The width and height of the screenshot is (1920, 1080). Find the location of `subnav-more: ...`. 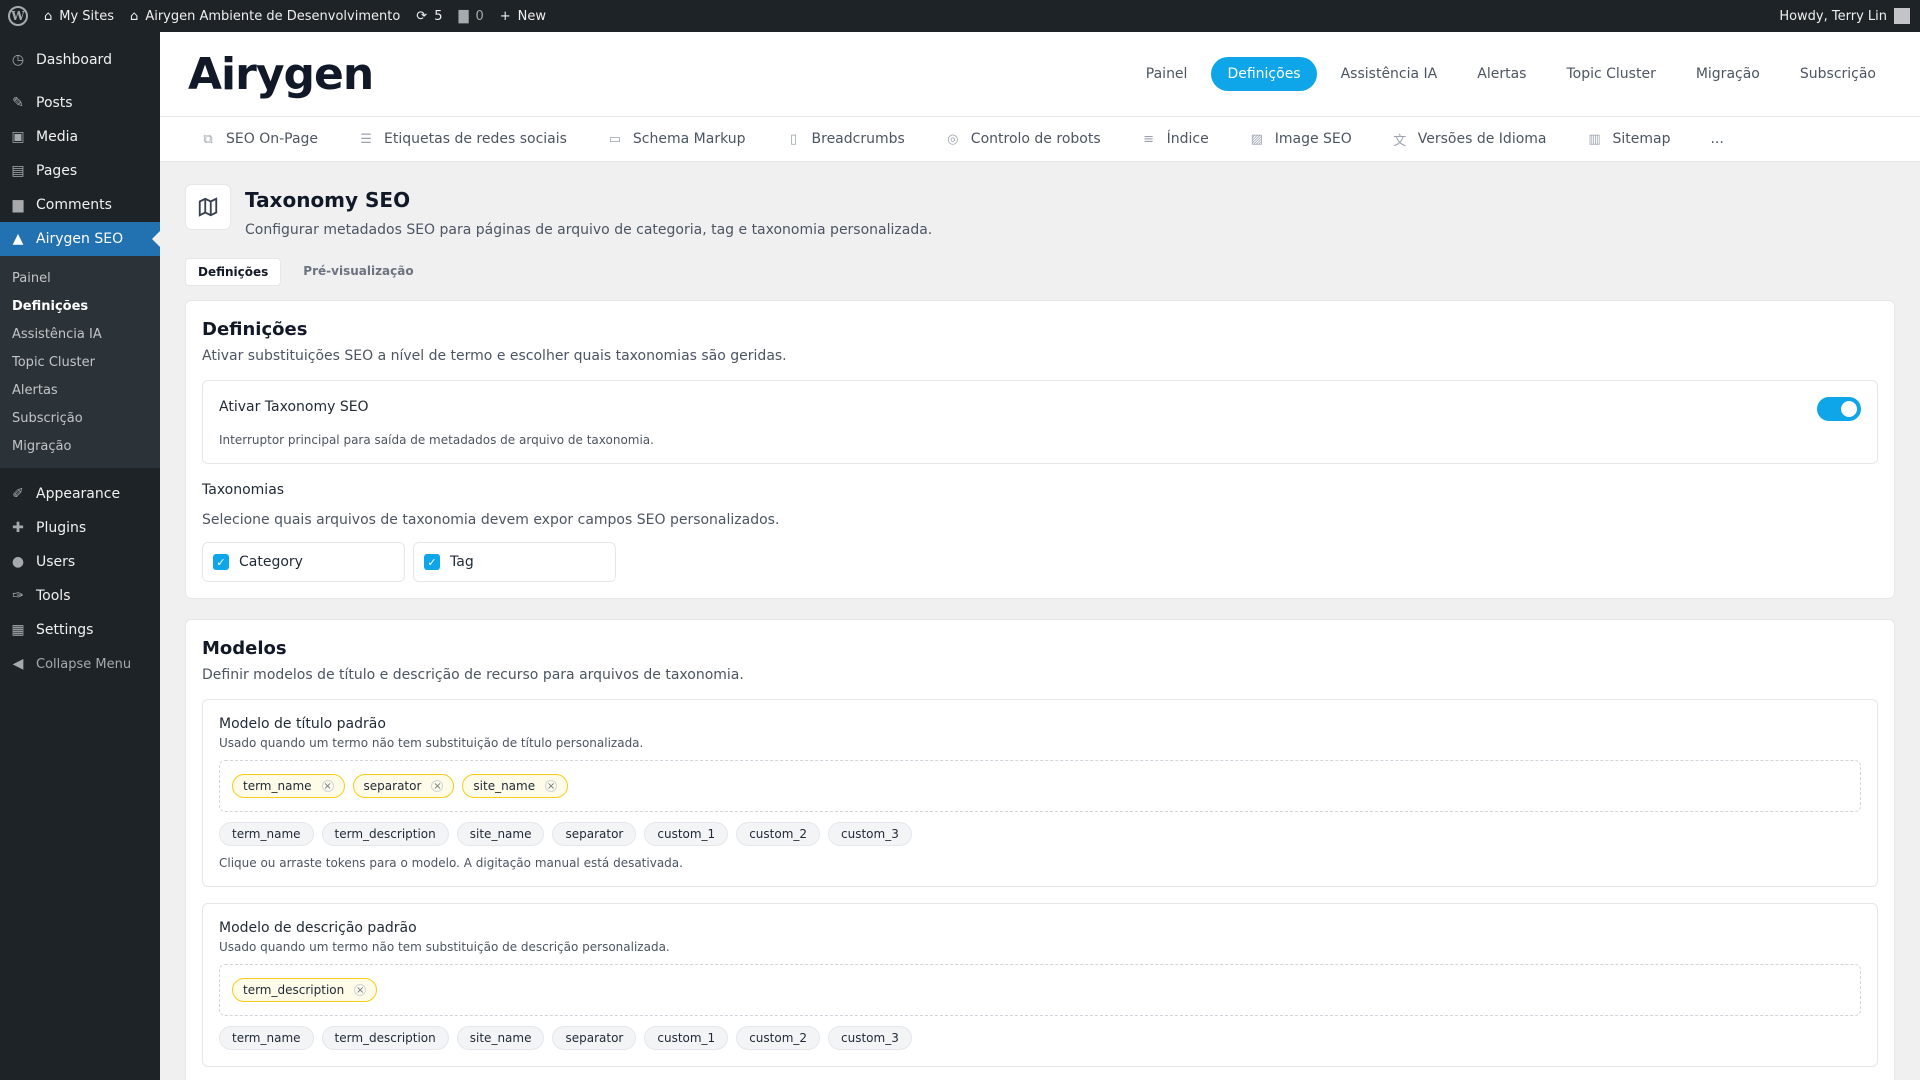

subnav-more: ... is located at coordinates (1716, 139).